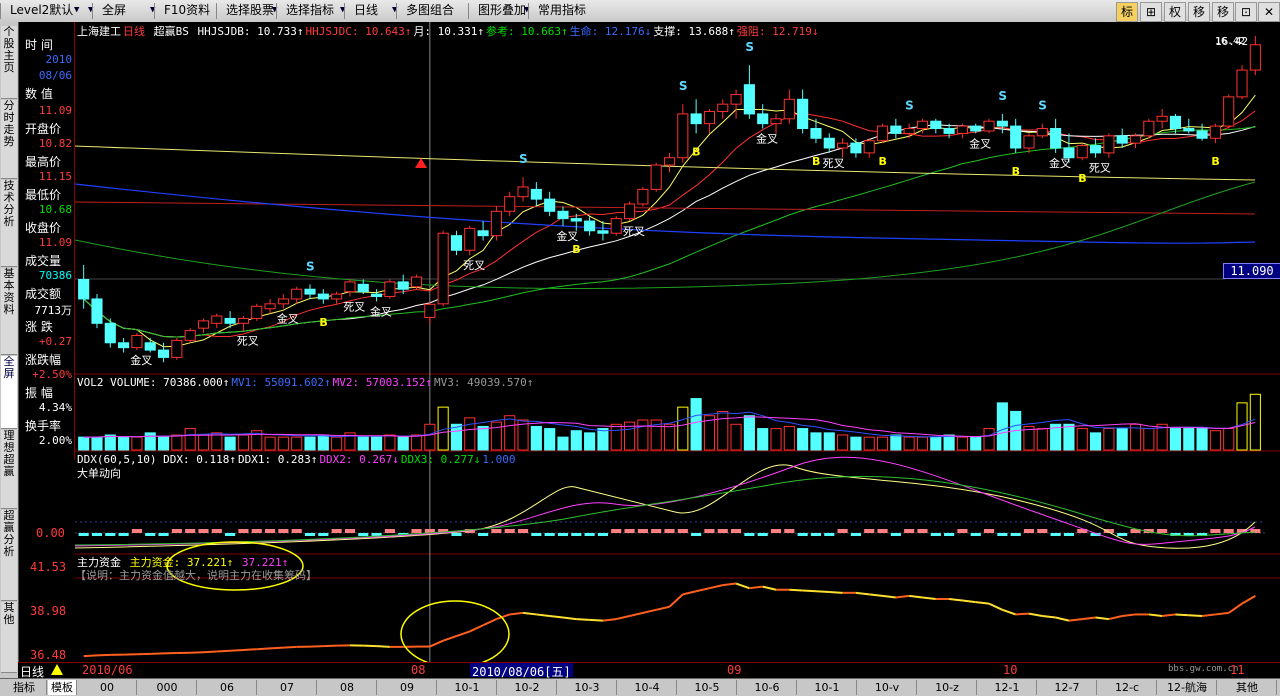  Describe the element at coordinates (1269, 12) in the screenshot. I see `toolbar-tool-6: ✕` at that location.